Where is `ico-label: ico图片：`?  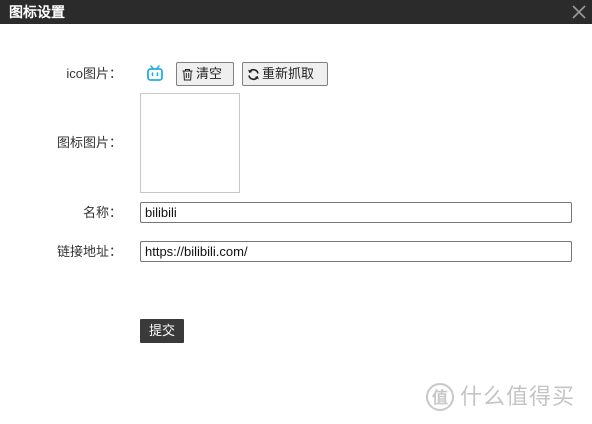 ico-label: ico图片： is located at coordinates (94, 73).